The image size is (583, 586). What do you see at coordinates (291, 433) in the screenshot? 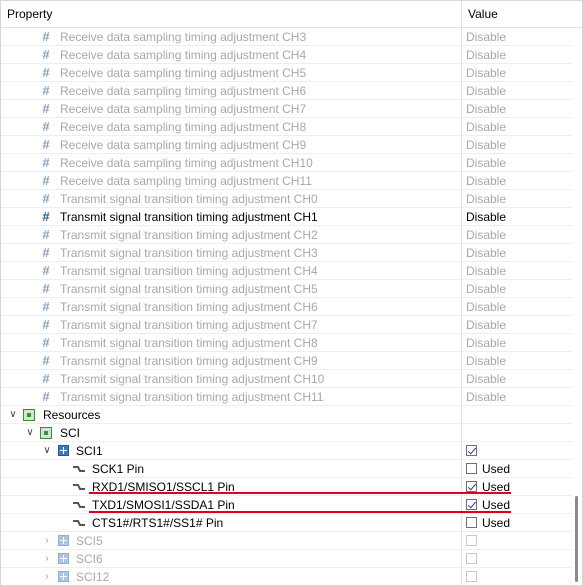
I see `tree-node-sci: ∨ SCI` at bounding box center [291, 433].